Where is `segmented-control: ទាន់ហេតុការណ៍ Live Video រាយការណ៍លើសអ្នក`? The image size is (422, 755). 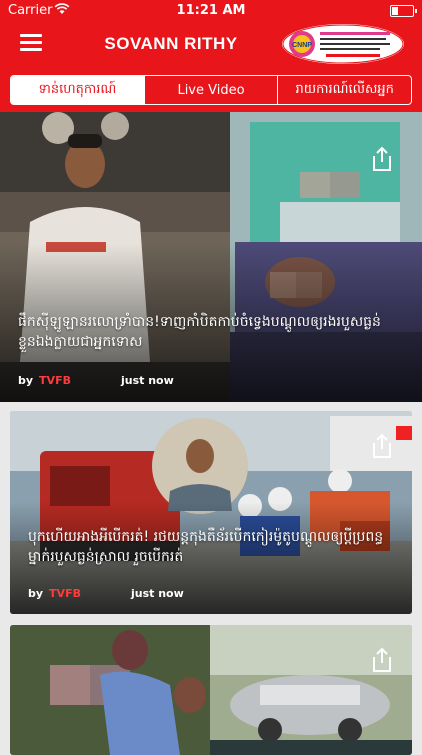 segmented-control: ទាន់ហេតុការណ៍ Live Video រាយការណ៍លើសអ្នក is located at coordinates (211, 90).